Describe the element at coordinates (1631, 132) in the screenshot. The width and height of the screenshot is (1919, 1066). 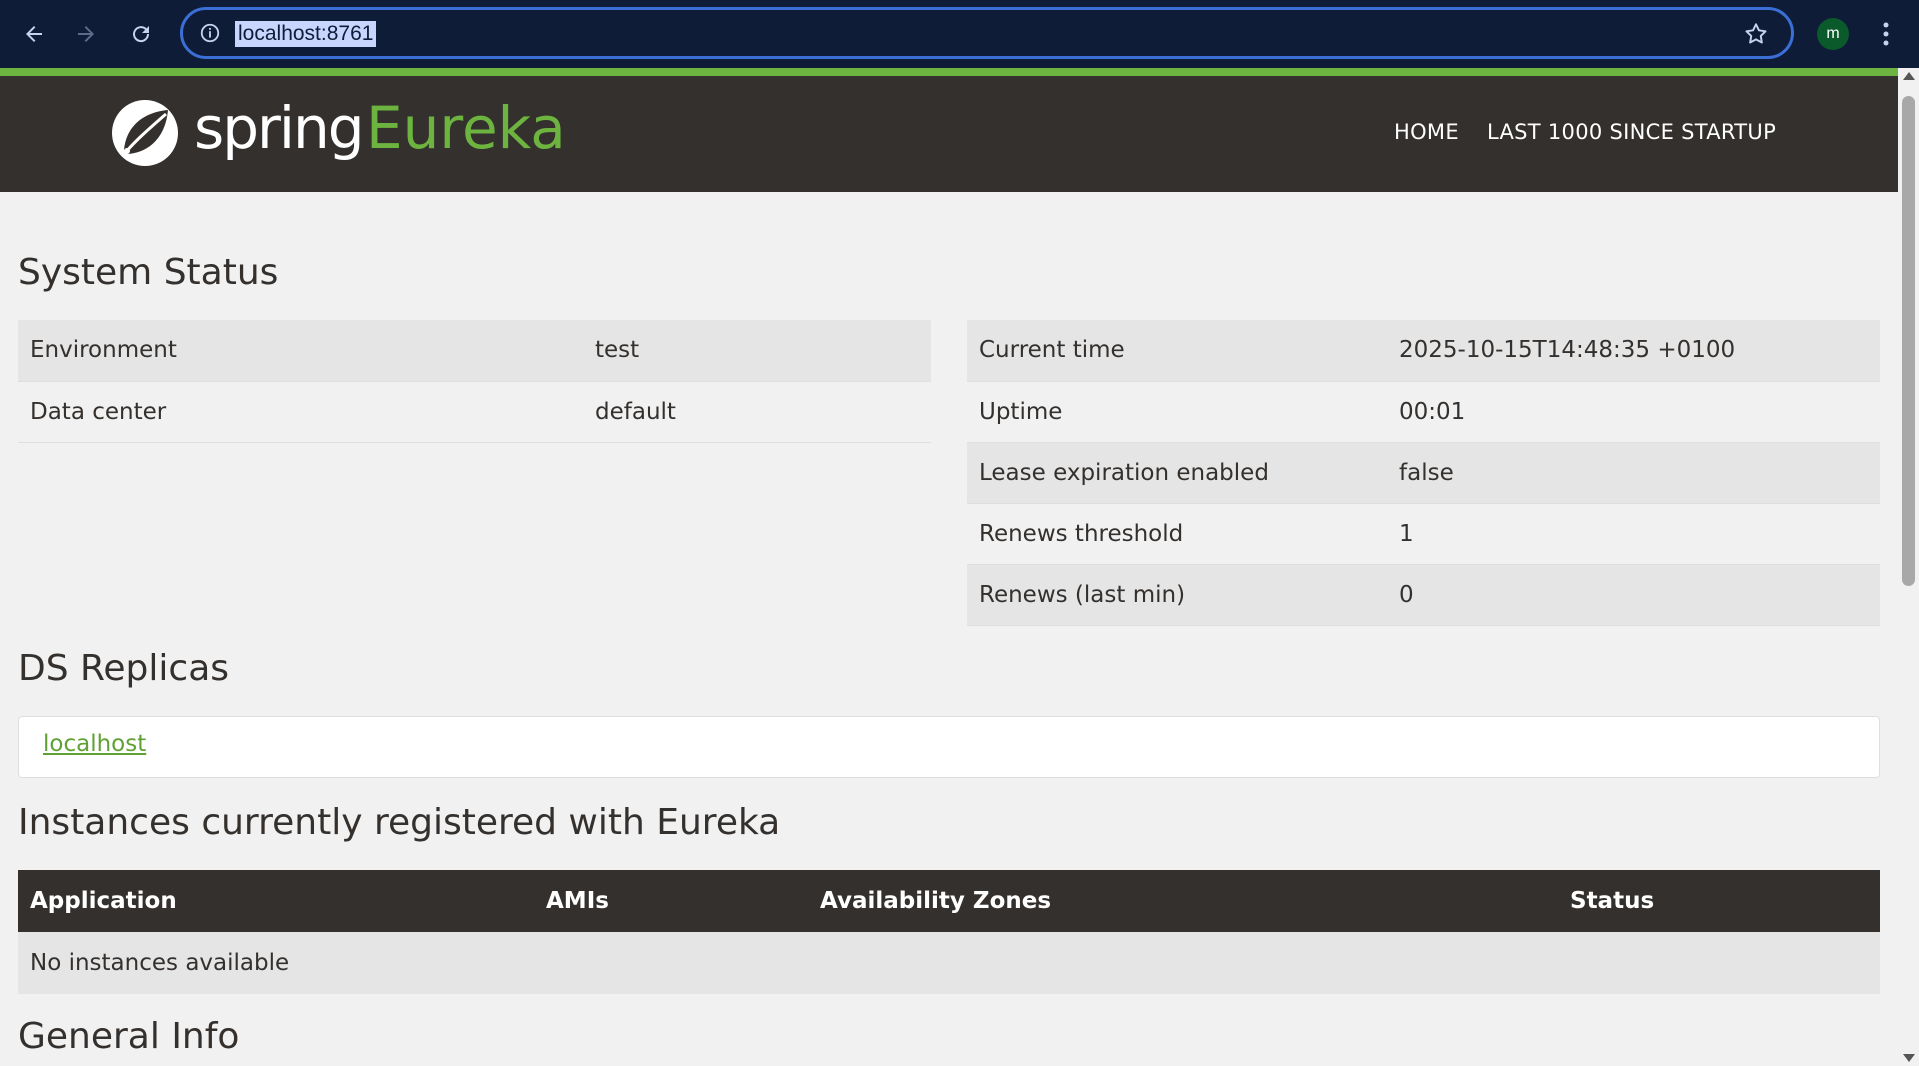
I see `nav-last-1000-link: LAST 1000 SINCE STARTUP` at that location.